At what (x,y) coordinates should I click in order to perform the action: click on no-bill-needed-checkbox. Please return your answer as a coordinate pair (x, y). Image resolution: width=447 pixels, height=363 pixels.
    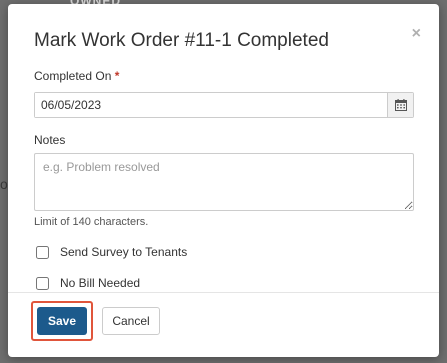
    Looking at the image, I should click on (42, 283).